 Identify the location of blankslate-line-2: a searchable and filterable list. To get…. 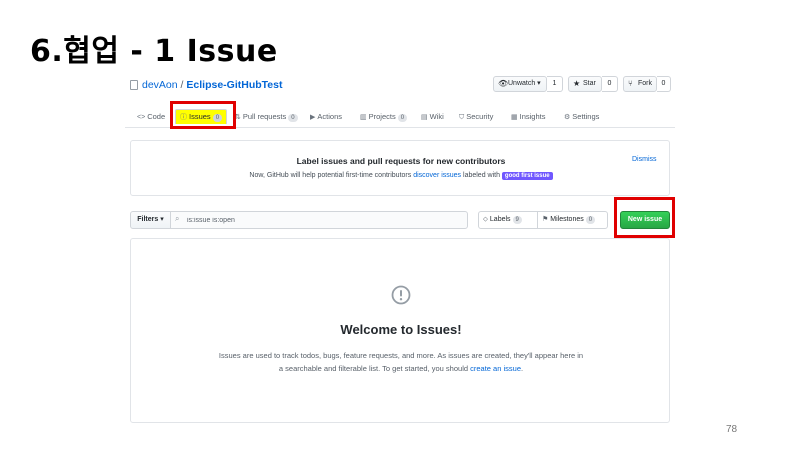
(401, 368).